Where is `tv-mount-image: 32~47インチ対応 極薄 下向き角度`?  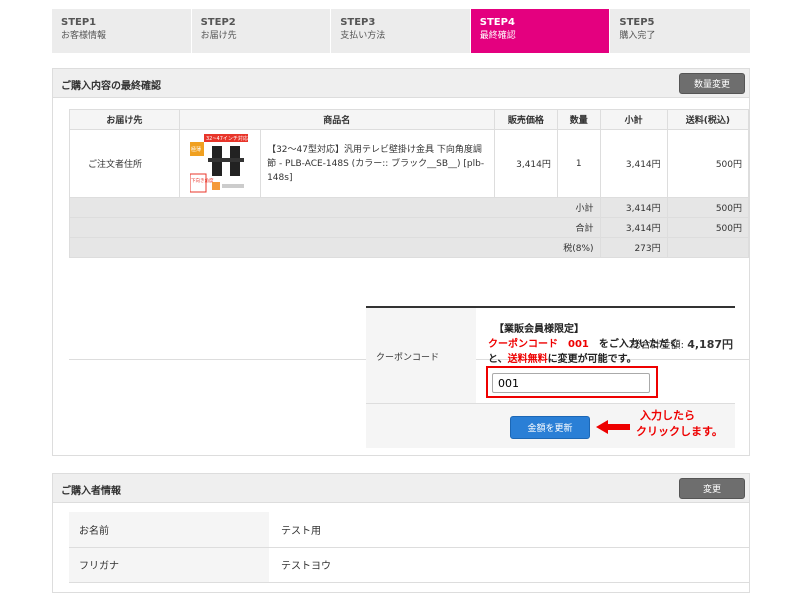
tv-mount-image: 32~47インチ対応 極薄 下向き角度 is located at coordinates (218, 162).